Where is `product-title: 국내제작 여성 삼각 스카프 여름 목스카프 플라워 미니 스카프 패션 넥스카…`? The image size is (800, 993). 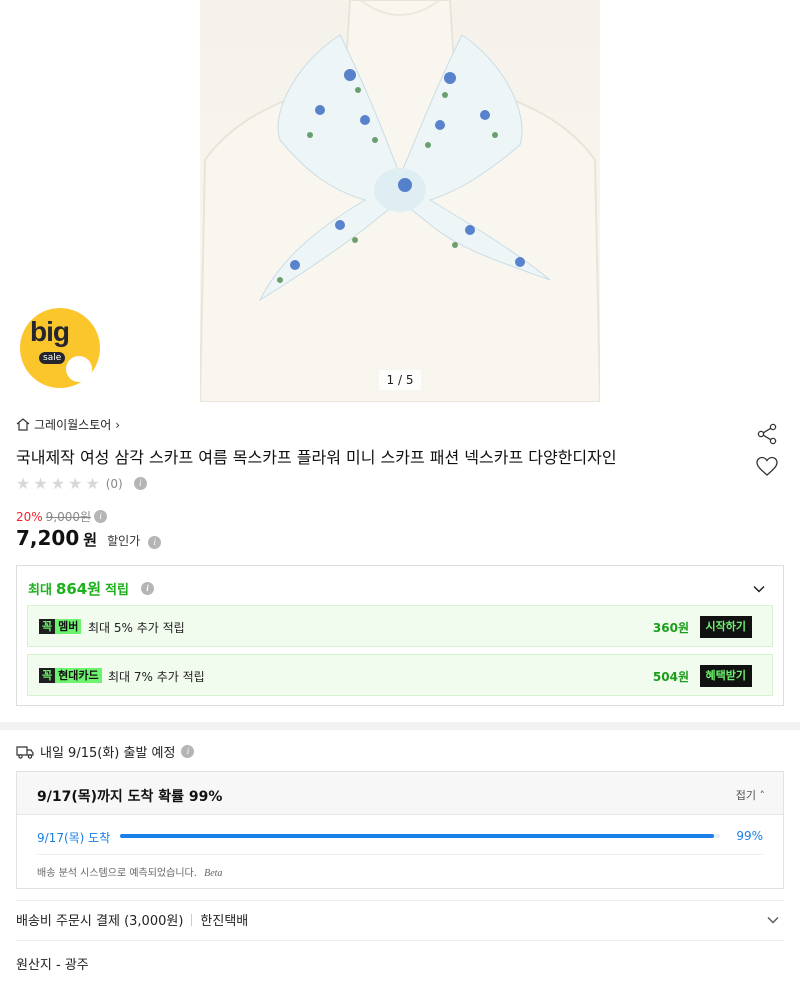 product-title: 국내제작 여성 삼각 스카프 여름 목스카프 플라워 미니 스카프 패션 넥스카… is located at coordinates (316, 457).